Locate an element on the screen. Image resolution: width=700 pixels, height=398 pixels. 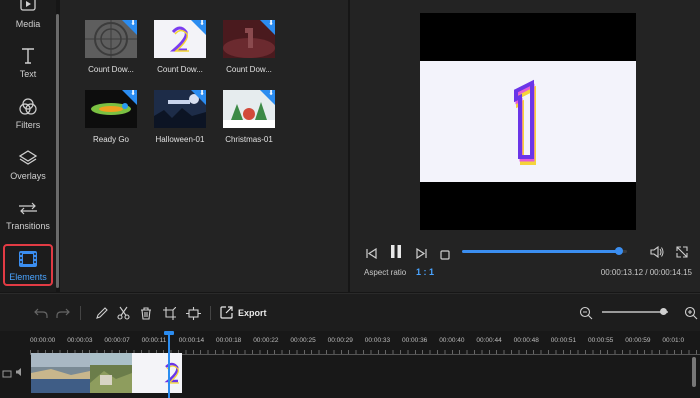
progress-fill is located at coordinates (540, 251).